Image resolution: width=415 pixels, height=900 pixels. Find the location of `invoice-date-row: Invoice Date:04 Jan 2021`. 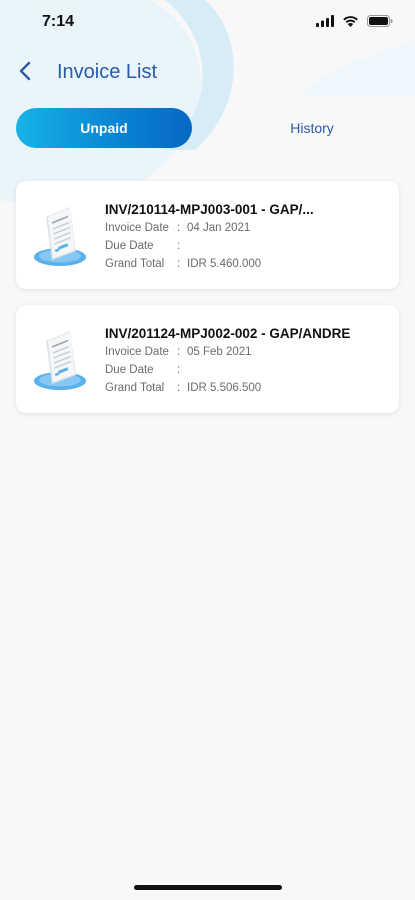

invoice-date-row: Invoice Date:04 Jan 2021 is located at coordinates (177, 228).